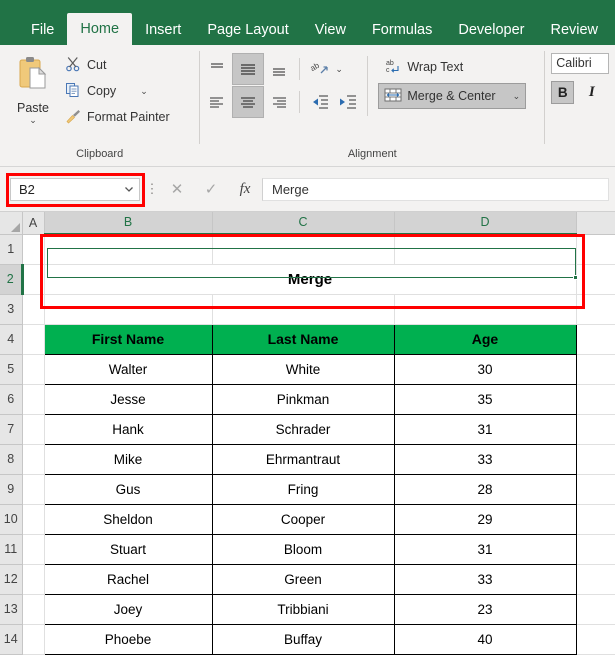 This screenshot has width=615, height=670. Describe the element at coordinates (485, 609) in the screenshot. I see `cell-d13: 23` at that location.